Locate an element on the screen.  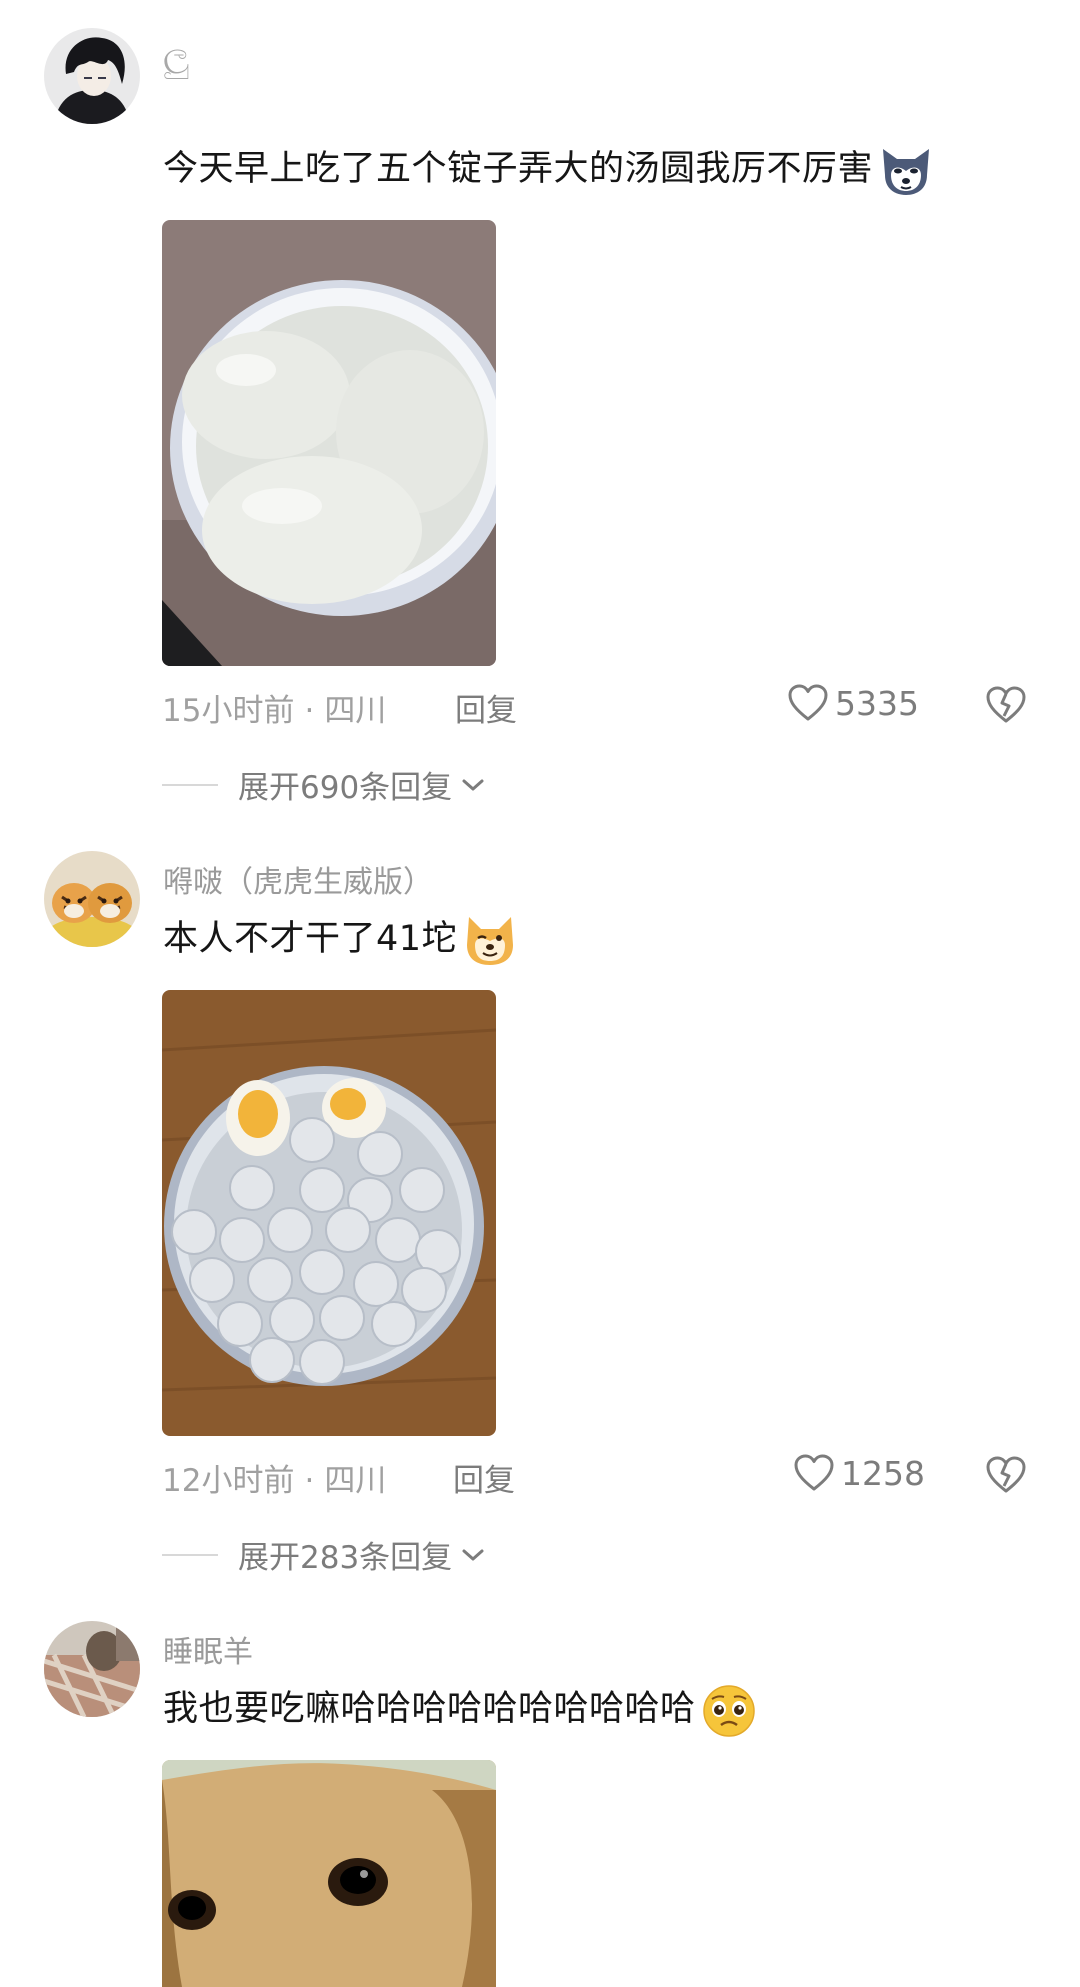
like-count: 1258 is located at coordinates (883, 1473).